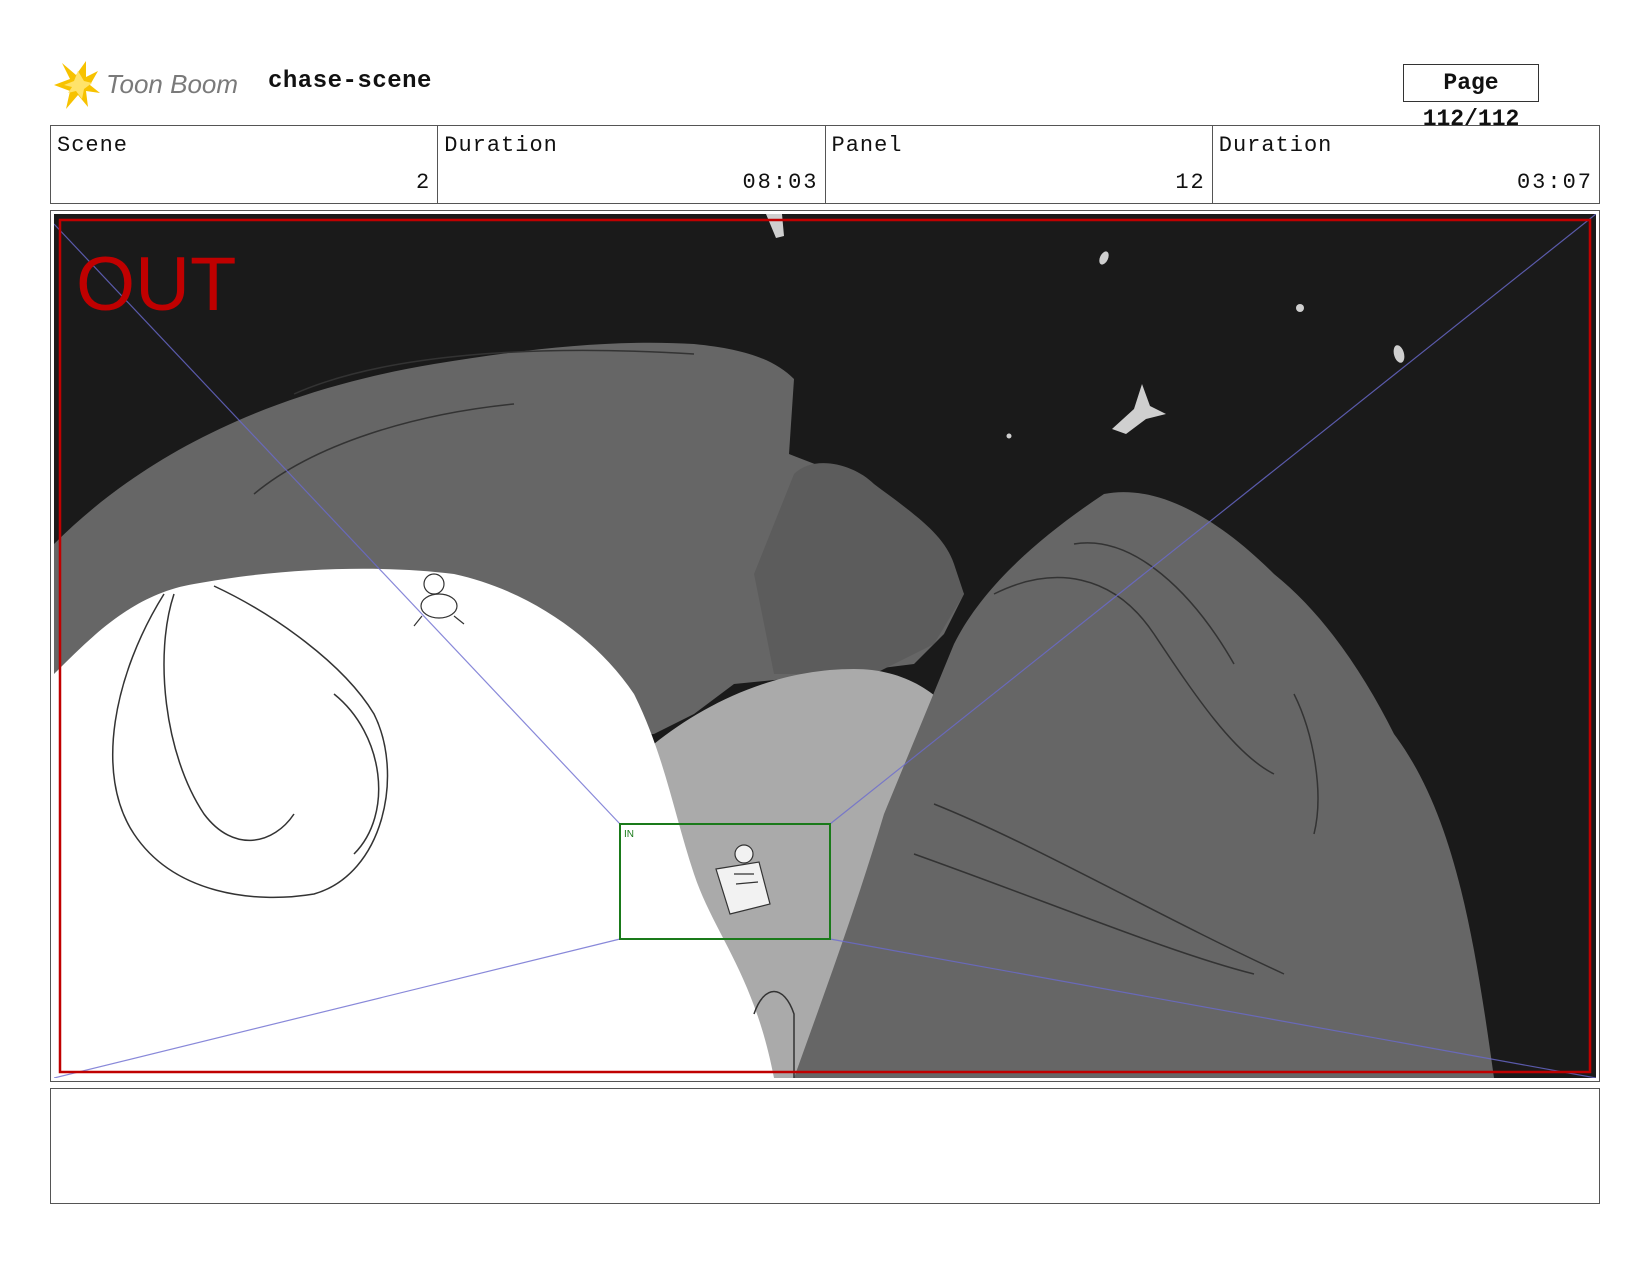 The image size is (1650, 1275). Describe the element at coordinates (156, 284) in the screenshot. I see `out-label: OUT` at that location.